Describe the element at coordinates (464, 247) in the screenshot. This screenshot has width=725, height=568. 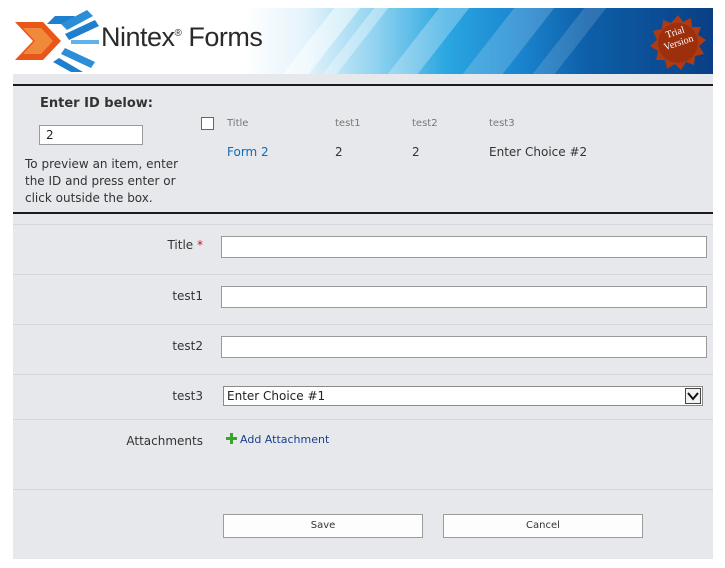
I see `title-input` at that location.